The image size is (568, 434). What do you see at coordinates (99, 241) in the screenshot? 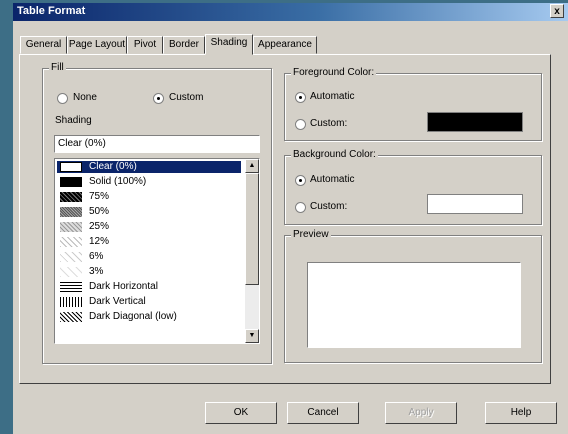
I see `list-item-label: 12%` at bounding box center [99, 241].